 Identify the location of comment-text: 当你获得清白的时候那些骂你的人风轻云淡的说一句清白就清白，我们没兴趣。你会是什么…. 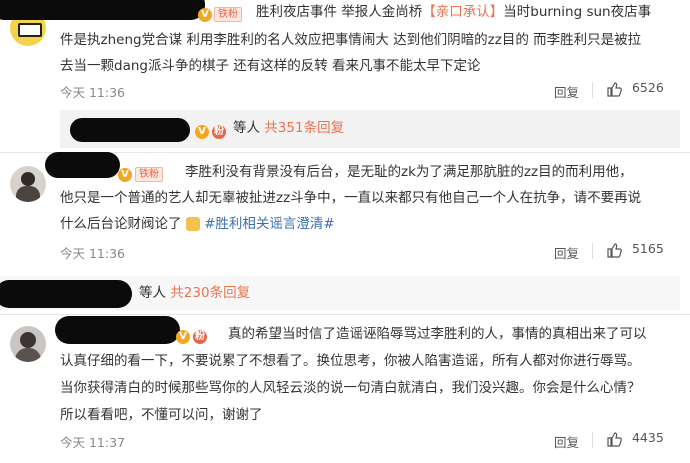
(350, 388).